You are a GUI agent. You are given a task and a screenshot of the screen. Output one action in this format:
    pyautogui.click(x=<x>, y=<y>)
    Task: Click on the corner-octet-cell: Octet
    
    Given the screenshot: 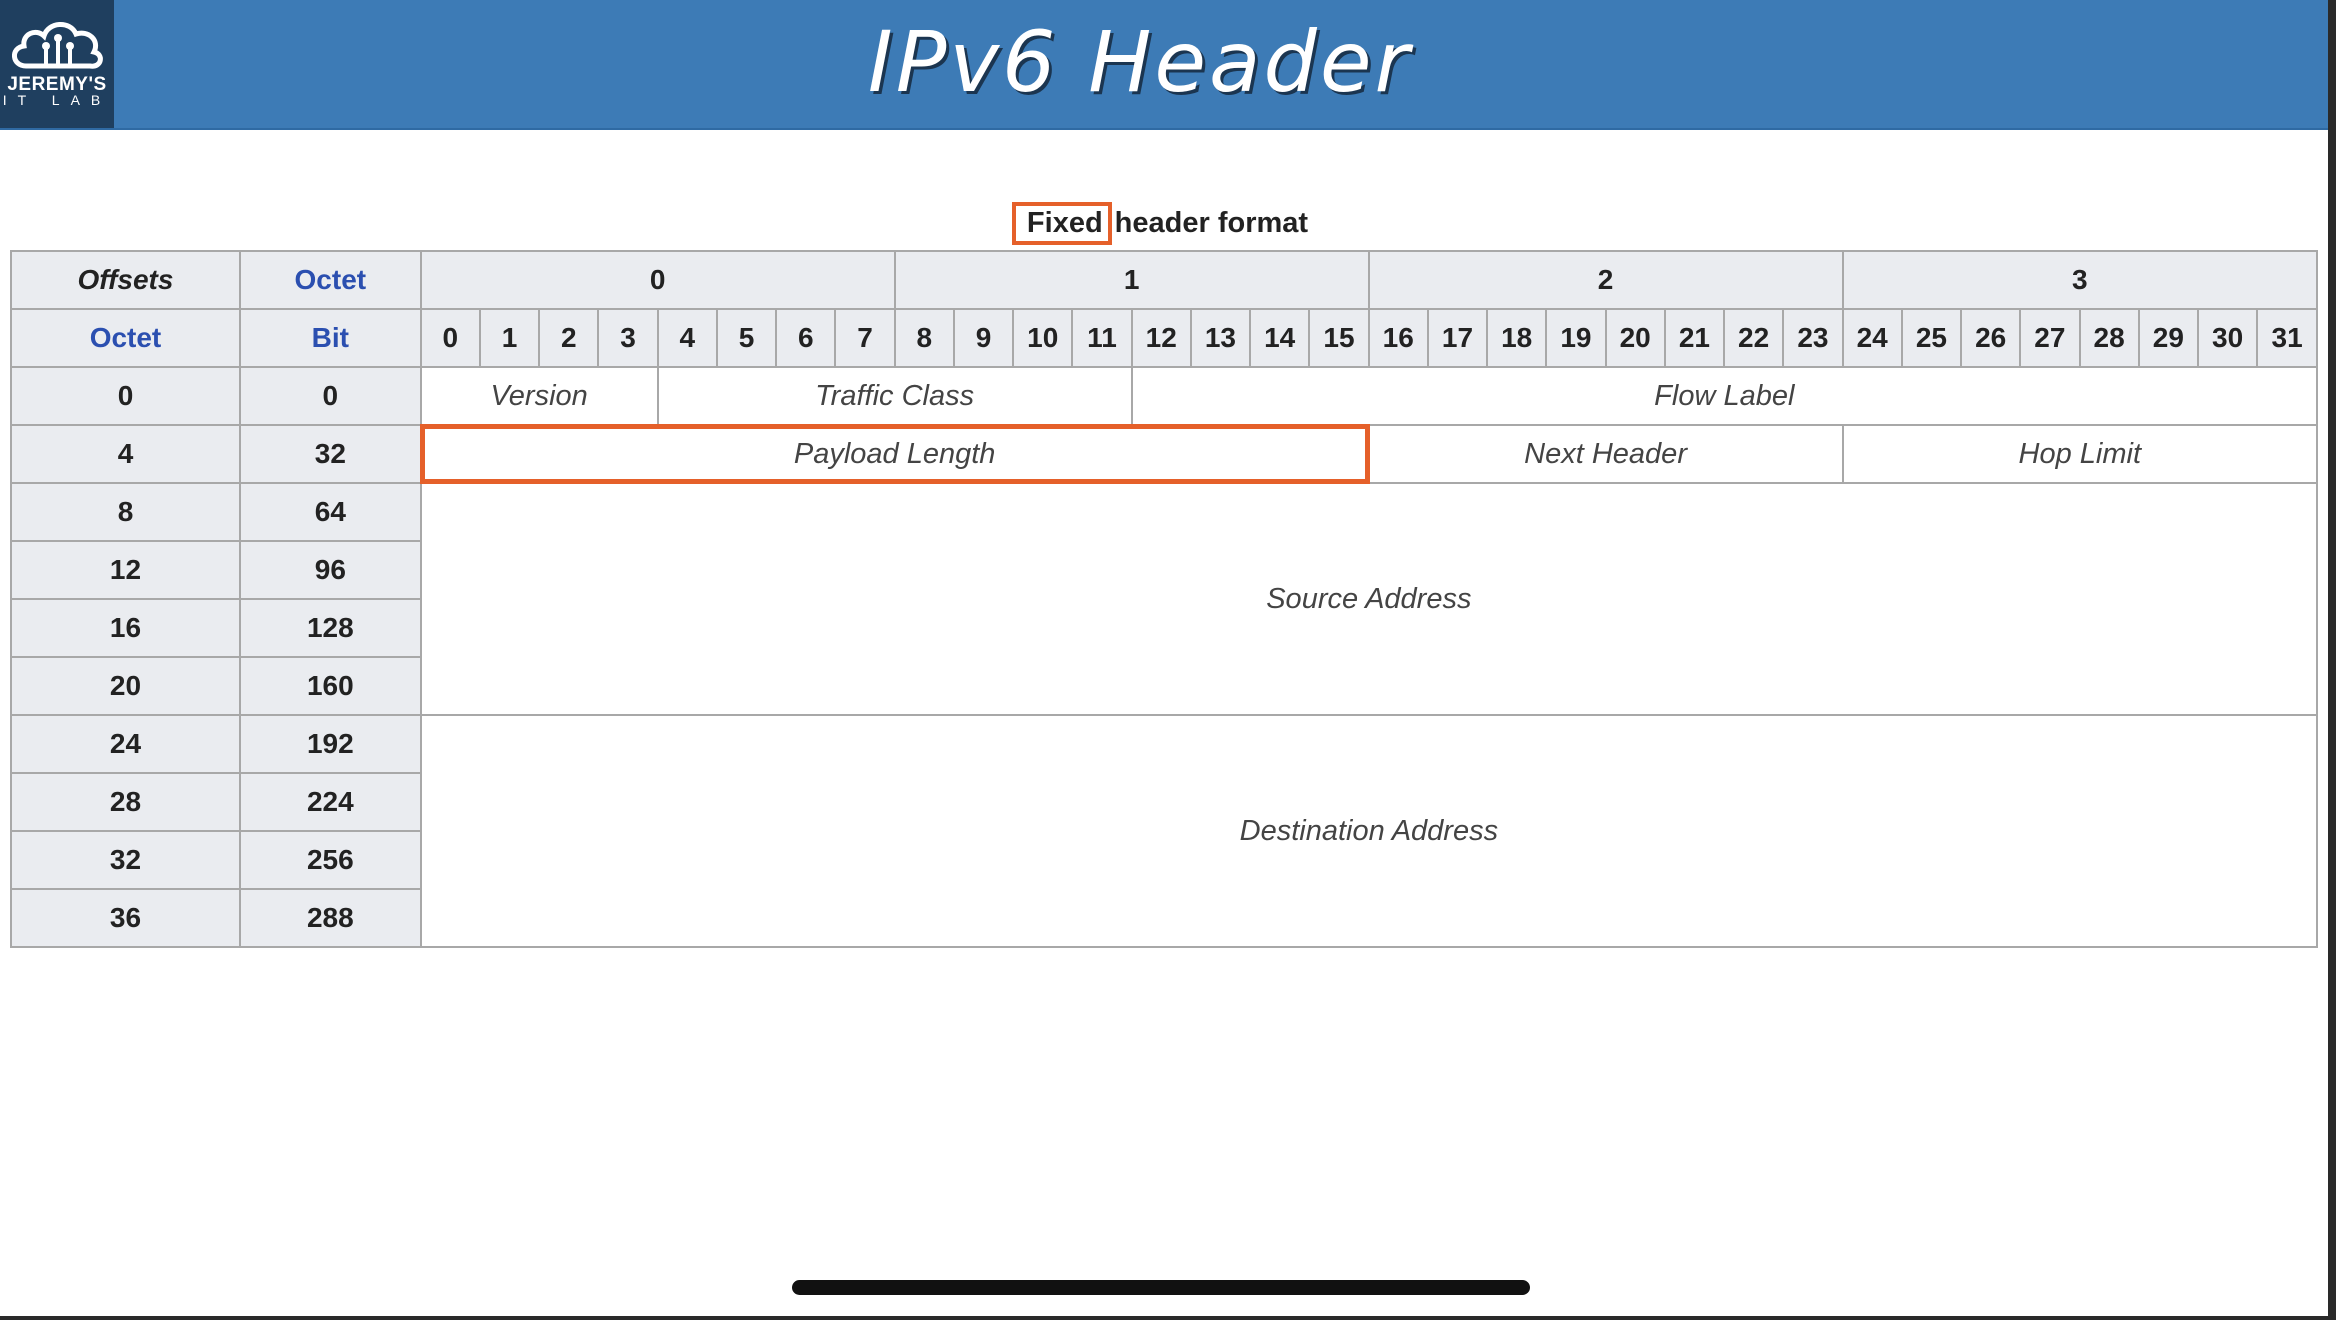 What is the action you would take?
    pyautogui.click(x=330, y=280)
    